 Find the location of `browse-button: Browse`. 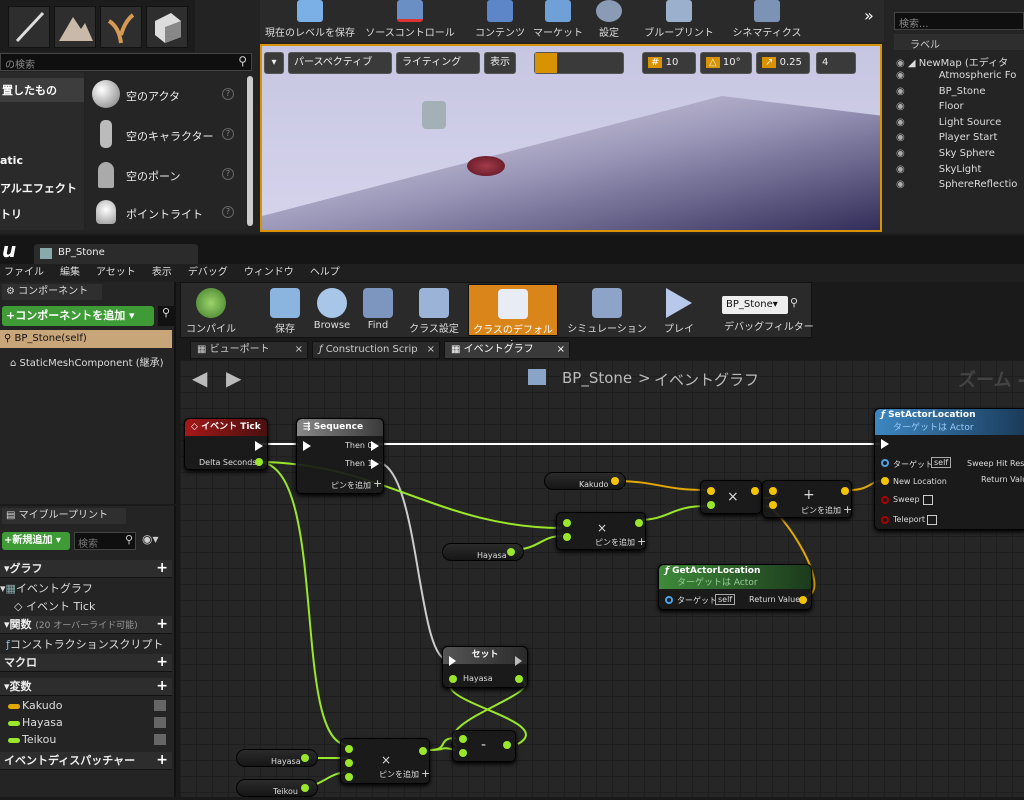

browse-button: Browse is located at coordinates (332, 310).